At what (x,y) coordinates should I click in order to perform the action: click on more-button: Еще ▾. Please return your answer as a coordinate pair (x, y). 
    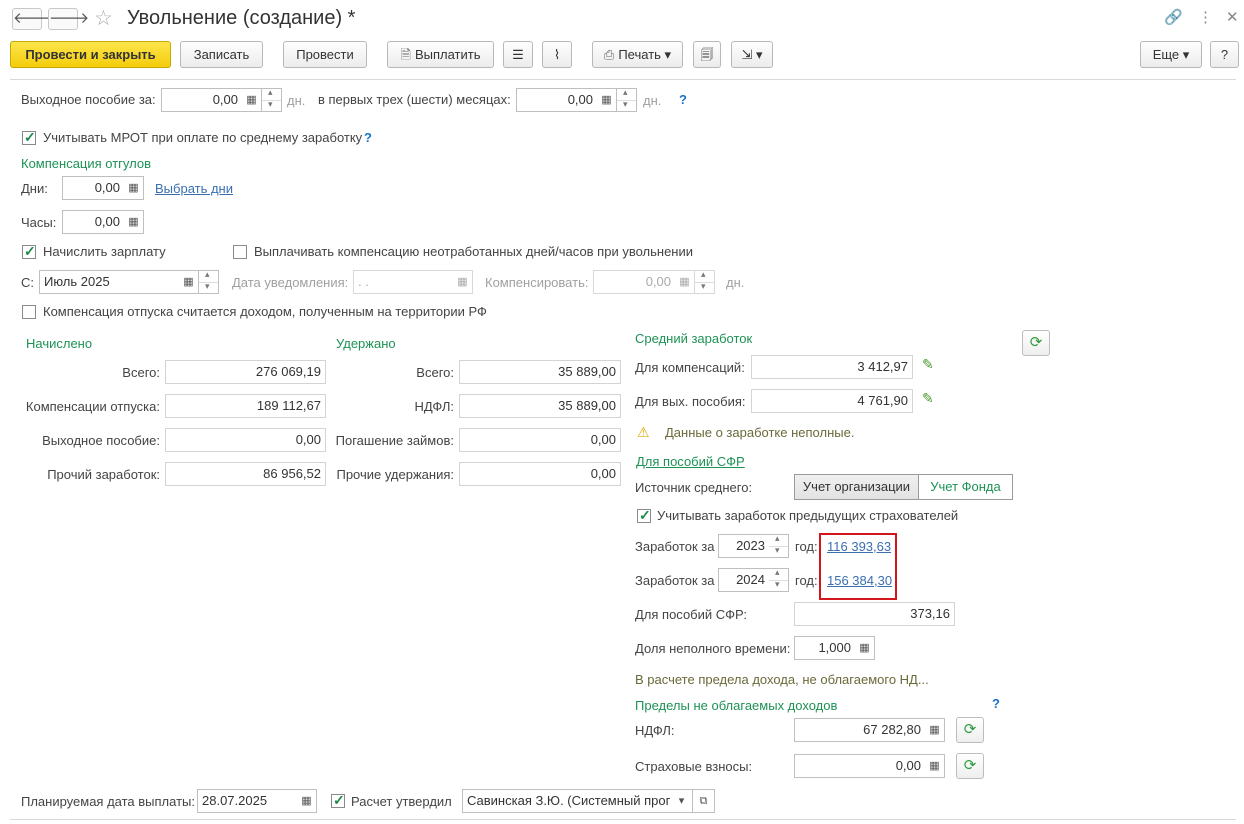
    Looking at the image, I should click on (1171, 54).